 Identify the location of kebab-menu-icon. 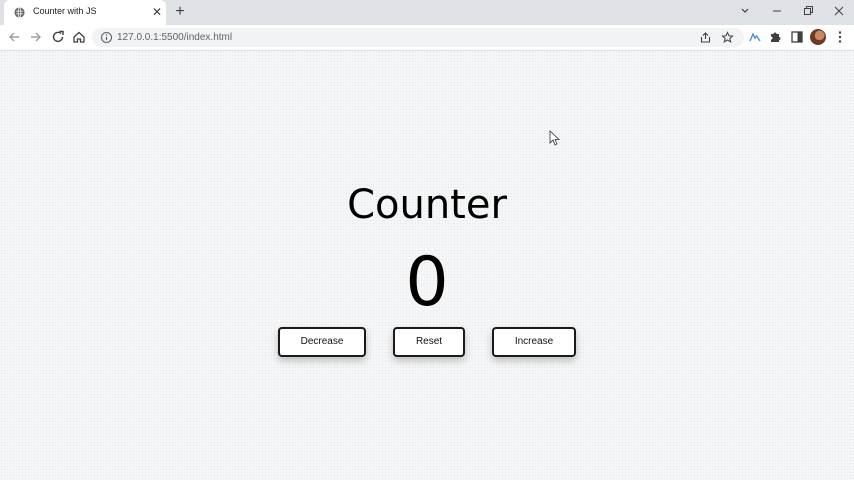
(840, 37).